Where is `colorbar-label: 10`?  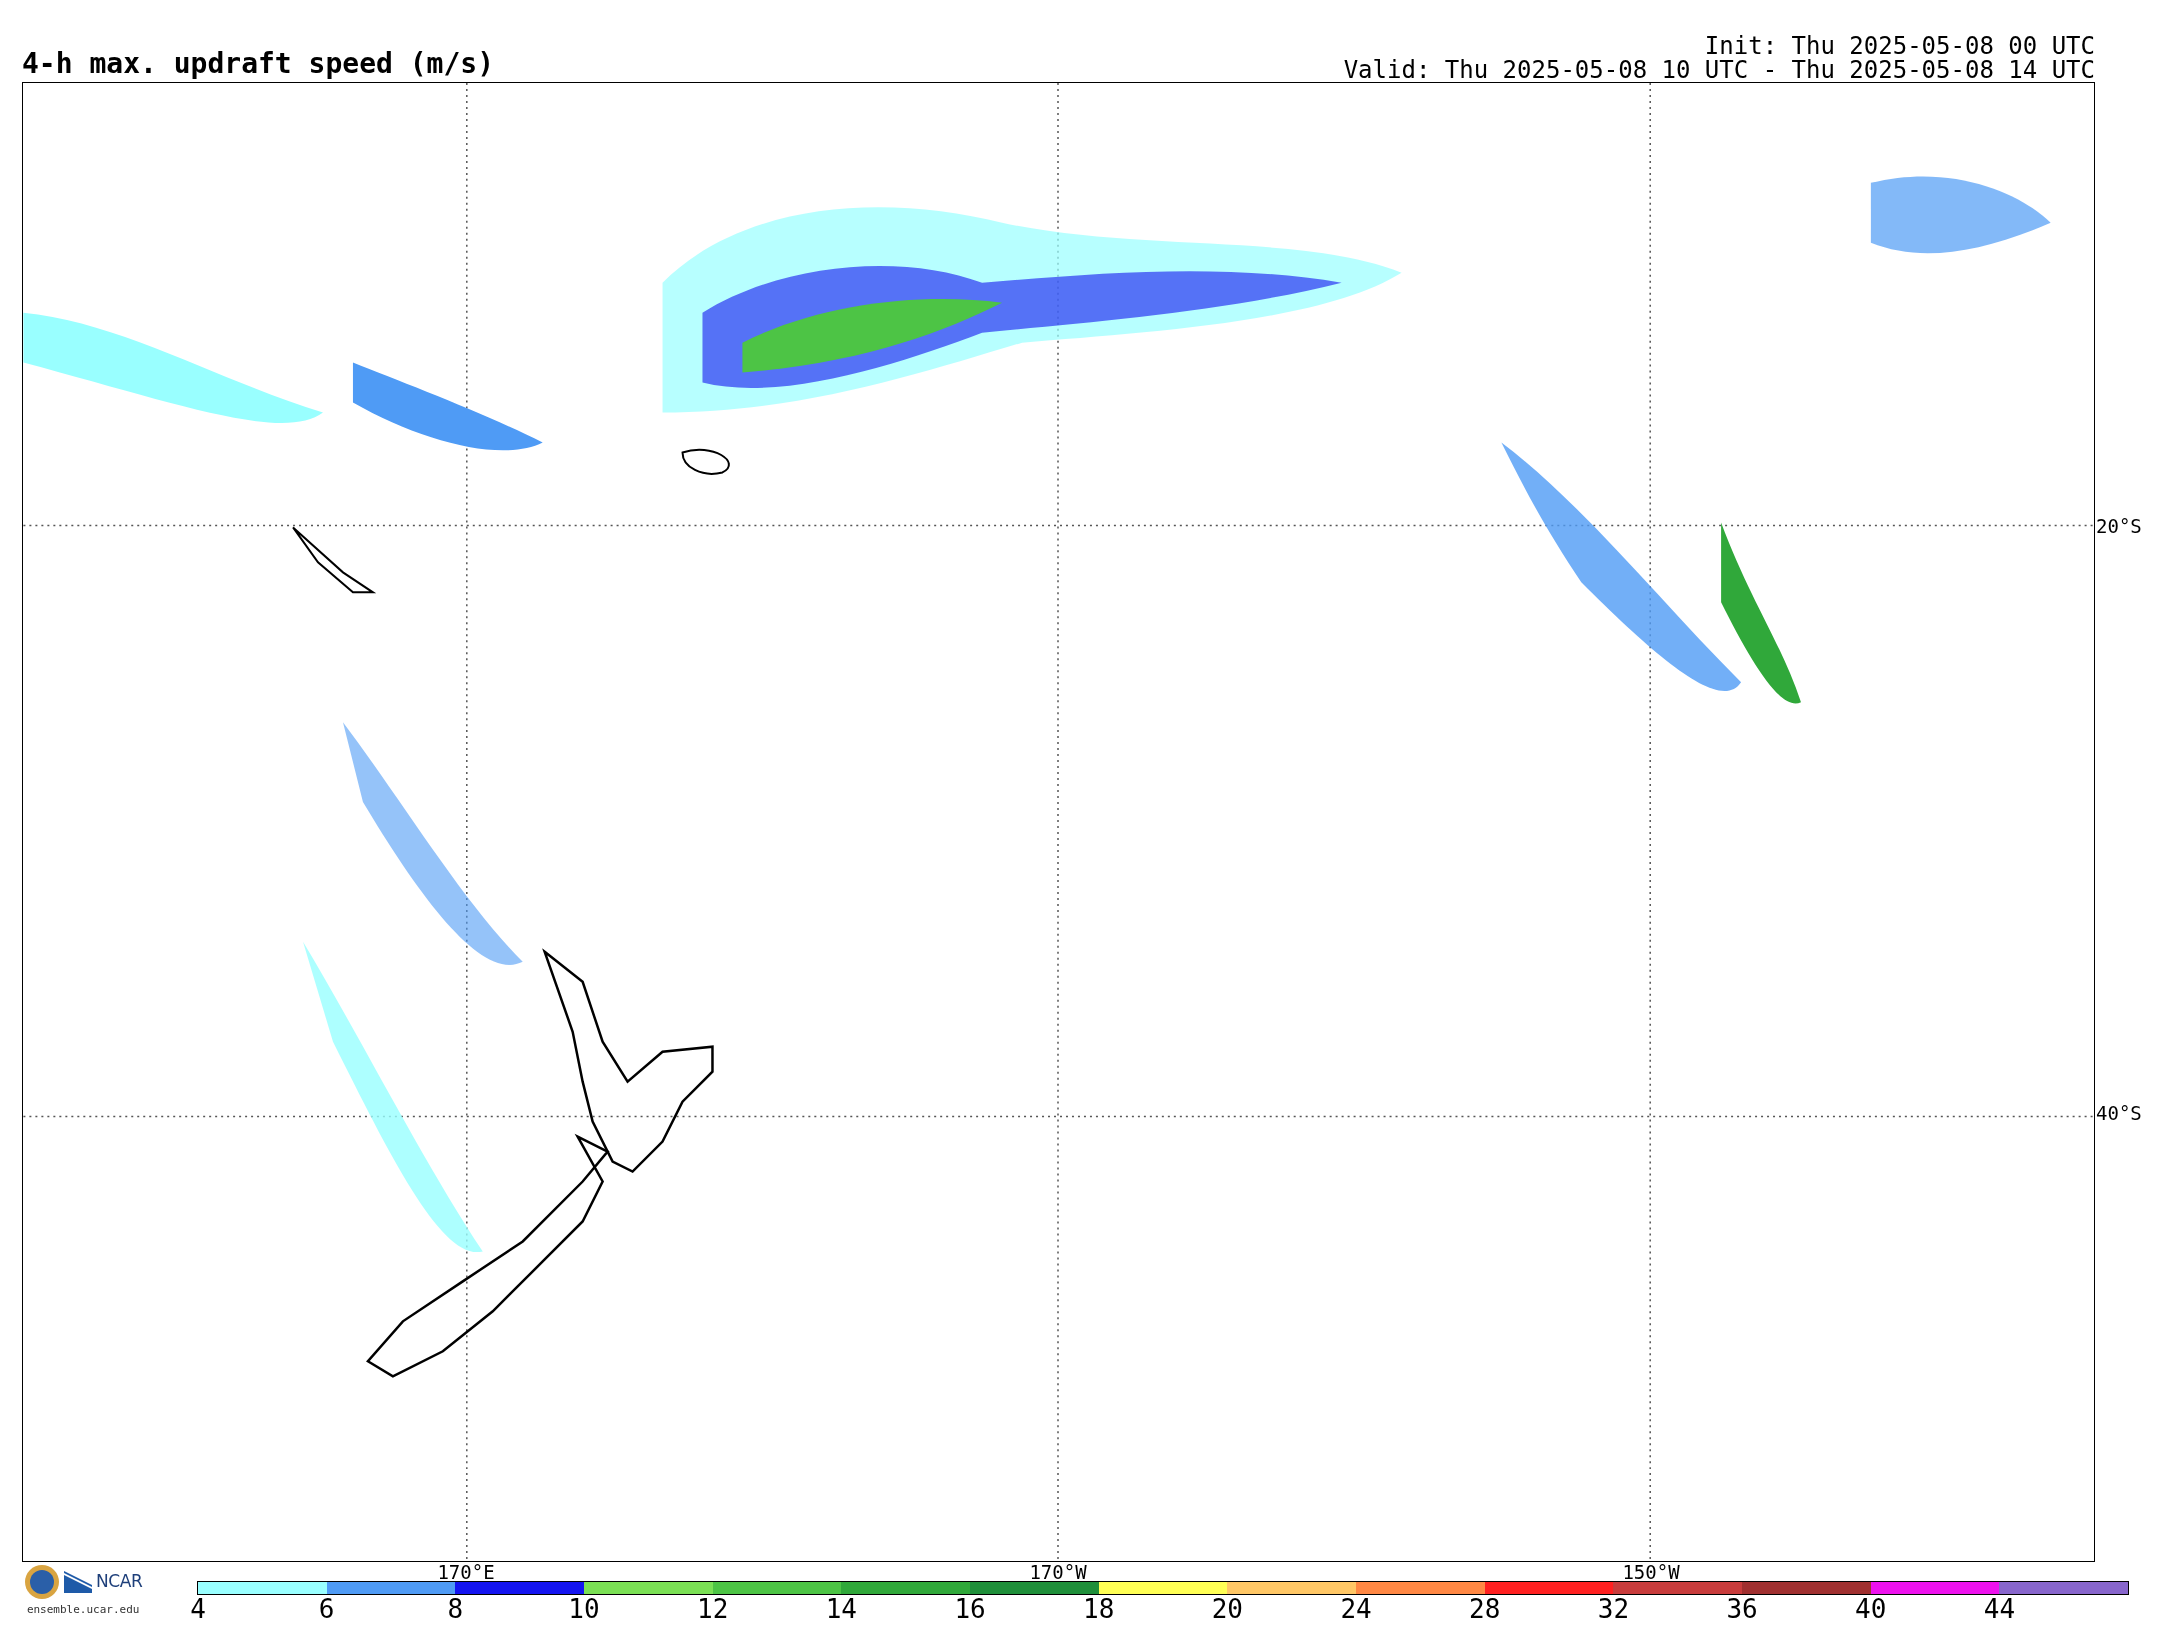 colorbar-label: 10 is located at coordinates (584, 1609).